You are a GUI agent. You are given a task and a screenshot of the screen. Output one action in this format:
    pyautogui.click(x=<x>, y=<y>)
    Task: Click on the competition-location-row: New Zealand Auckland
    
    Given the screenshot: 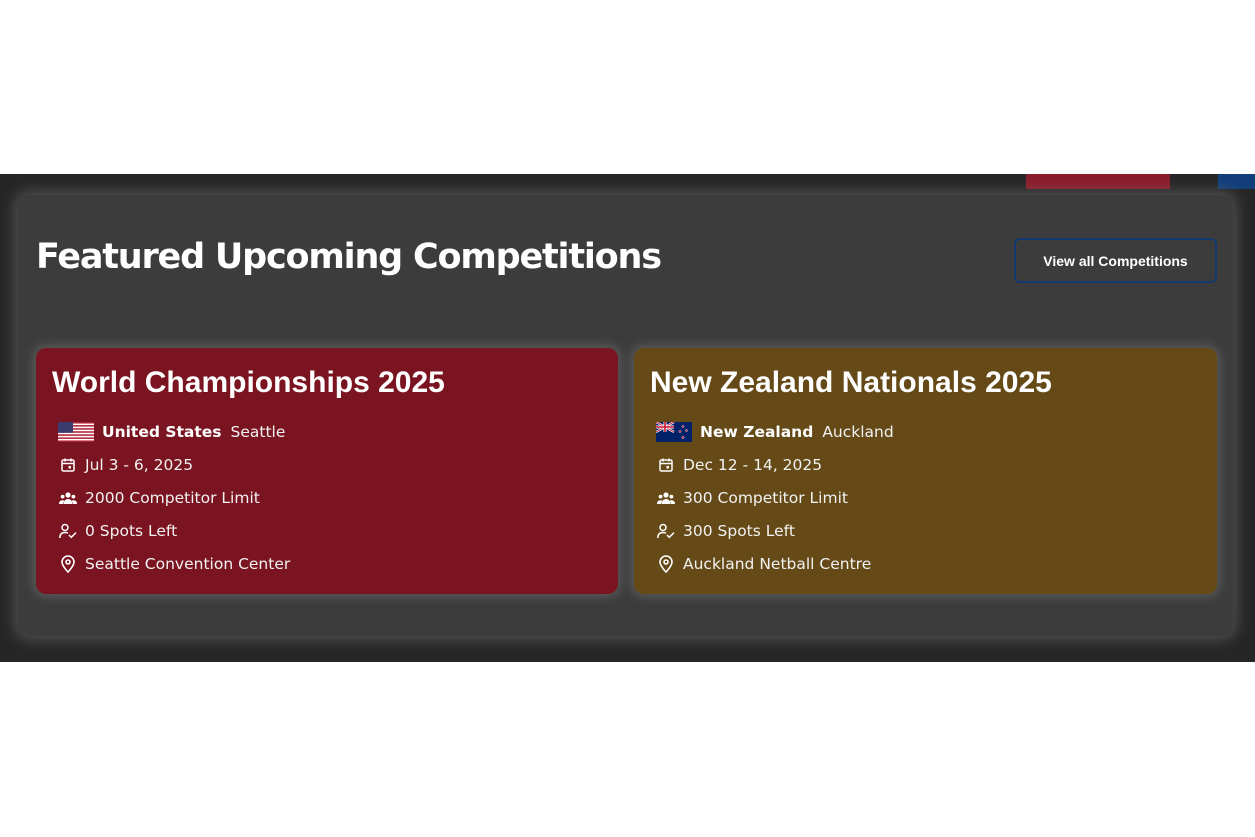 What is the action you would take?
    pyautogui.click(x=774, y=432)
    